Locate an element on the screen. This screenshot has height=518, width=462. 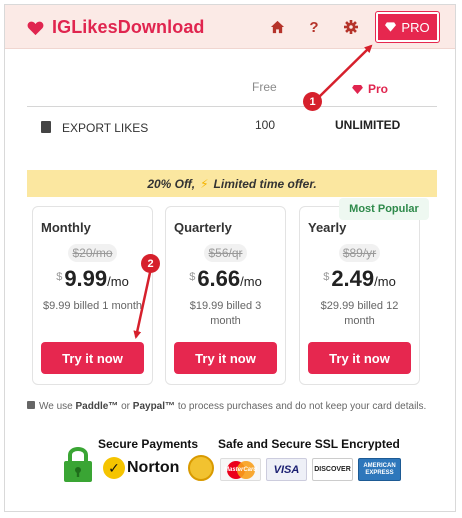
price-amount: 6.66 is located at coordinates (219, 278).